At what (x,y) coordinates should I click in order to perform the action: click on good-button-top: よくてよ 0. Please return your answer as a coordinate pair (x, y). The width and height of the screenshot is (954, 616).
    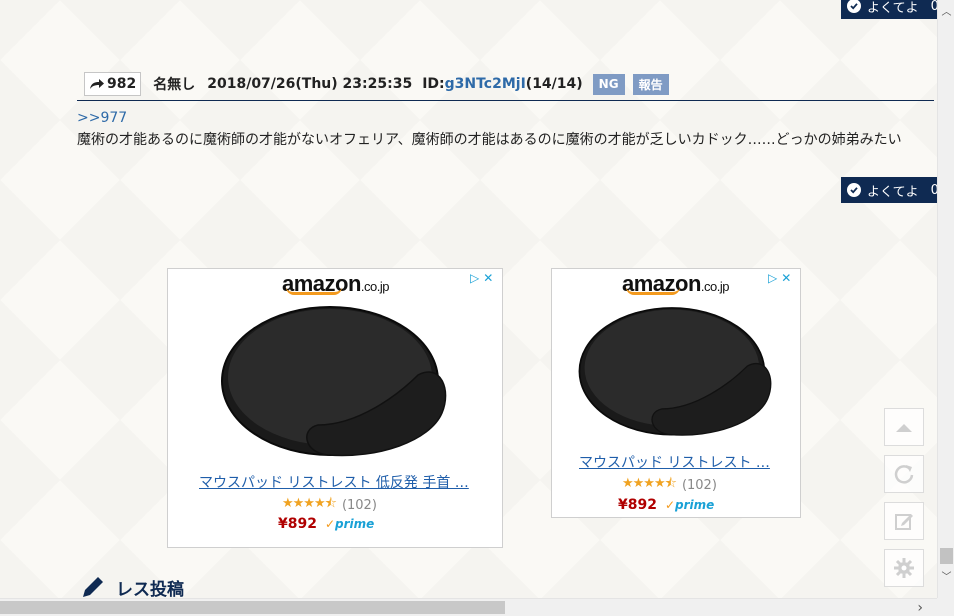
    Looking at the image, I should click on (893, 9).